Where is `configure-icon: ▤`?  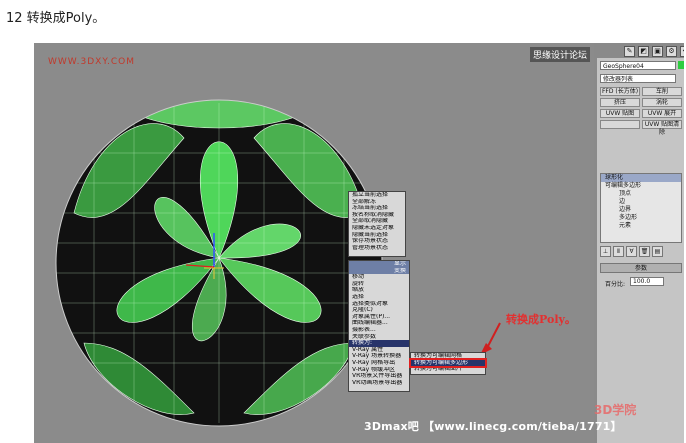 configure-icon: ▤ is located at coordinates (657, 251).